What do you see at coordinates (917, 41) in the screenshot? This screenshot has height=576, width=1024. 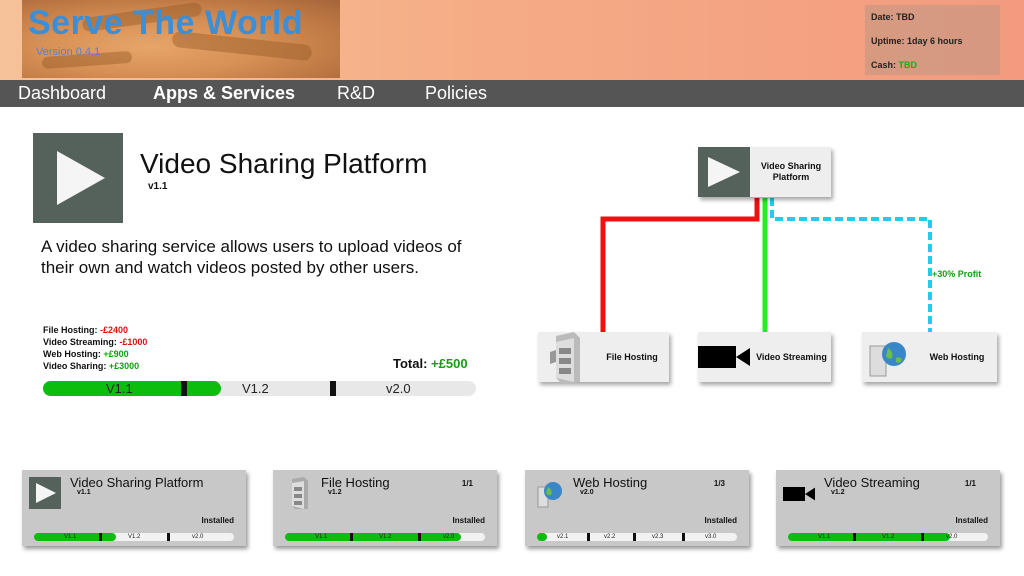 I see `status-uptime: Uptime: 1day 6 hours` at bounding box center [917, 41].